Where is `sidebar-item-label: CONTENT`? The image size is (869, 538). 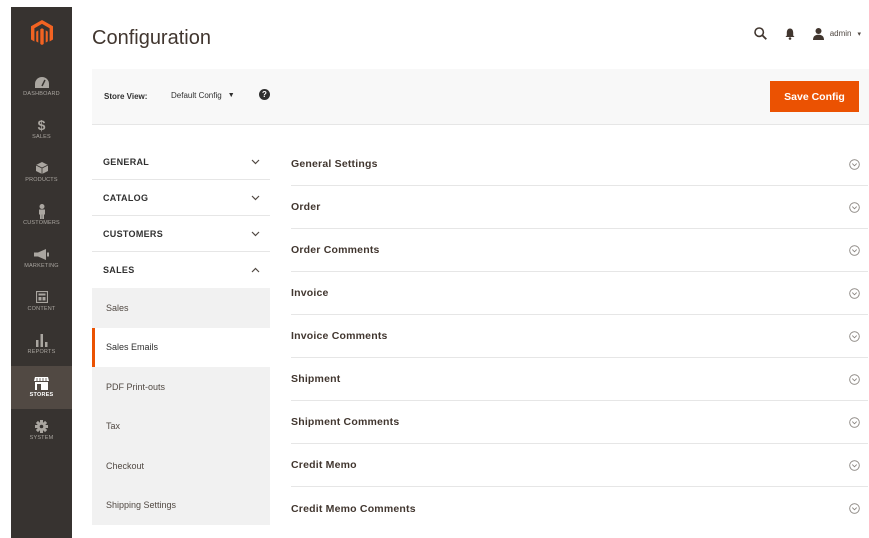
sidebar-item-label: CONTENT is located at coordinates (41, 309).